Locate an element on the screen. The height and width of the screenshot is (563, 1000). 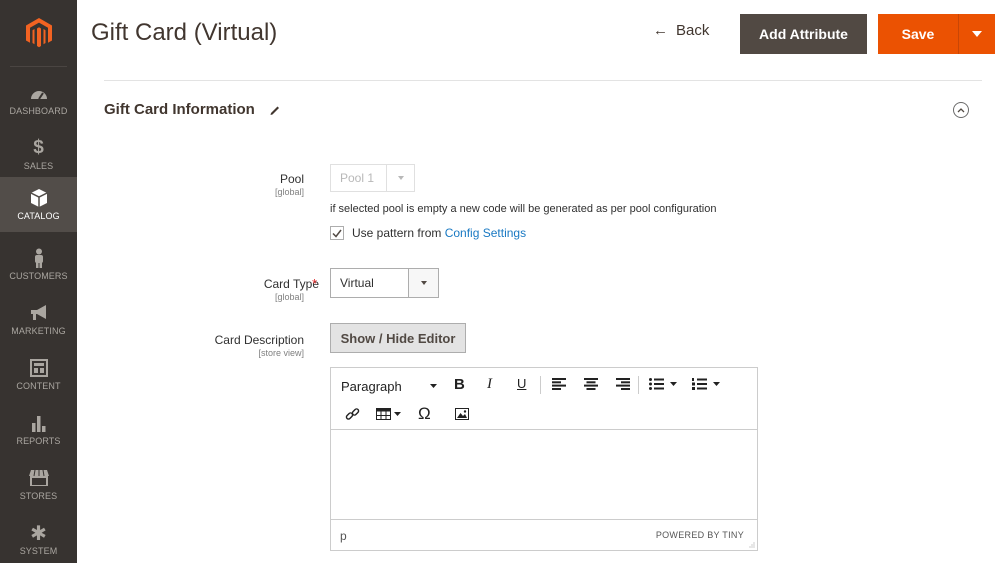
use-pattern-row: Use pattern from Config Settings is located at coordinates (428, 233).